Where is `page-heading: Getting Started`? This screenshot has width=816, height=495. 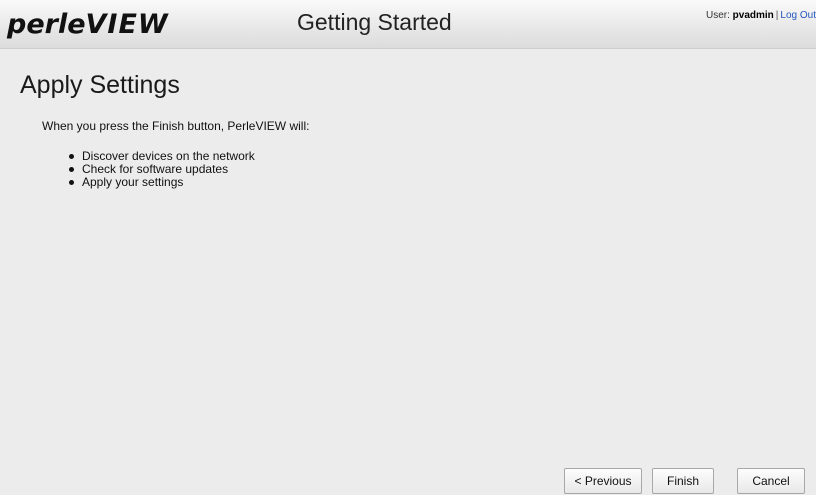 page-heading: Getting Started is located at coordinates (374, 22).